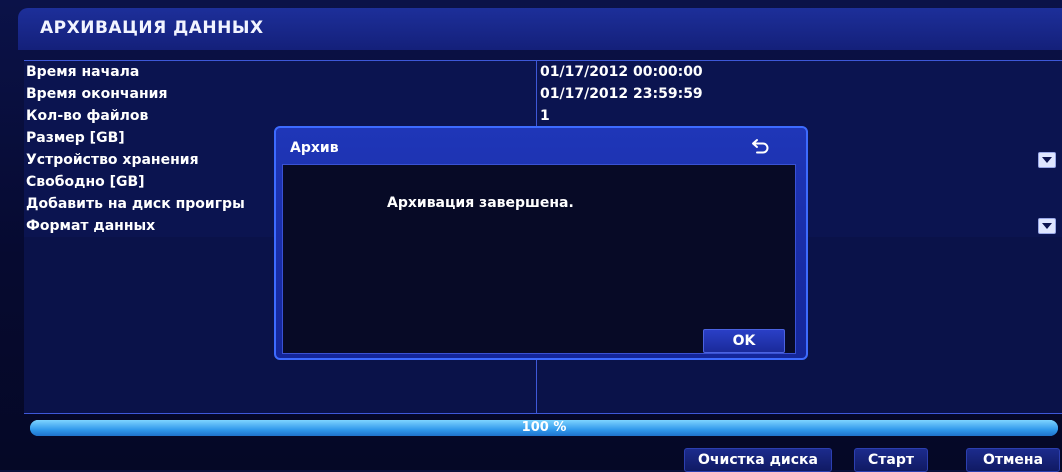 The image size is (1062, 472). I want to click on row-label: Время начала, so click(83, 72).